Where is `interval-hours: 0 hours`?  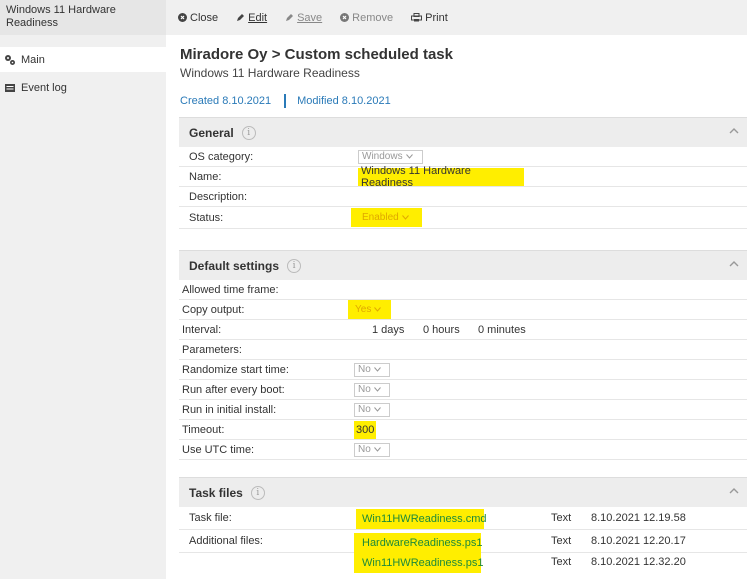 interval-hours: 0 hours is located at coordinates (441, 330).